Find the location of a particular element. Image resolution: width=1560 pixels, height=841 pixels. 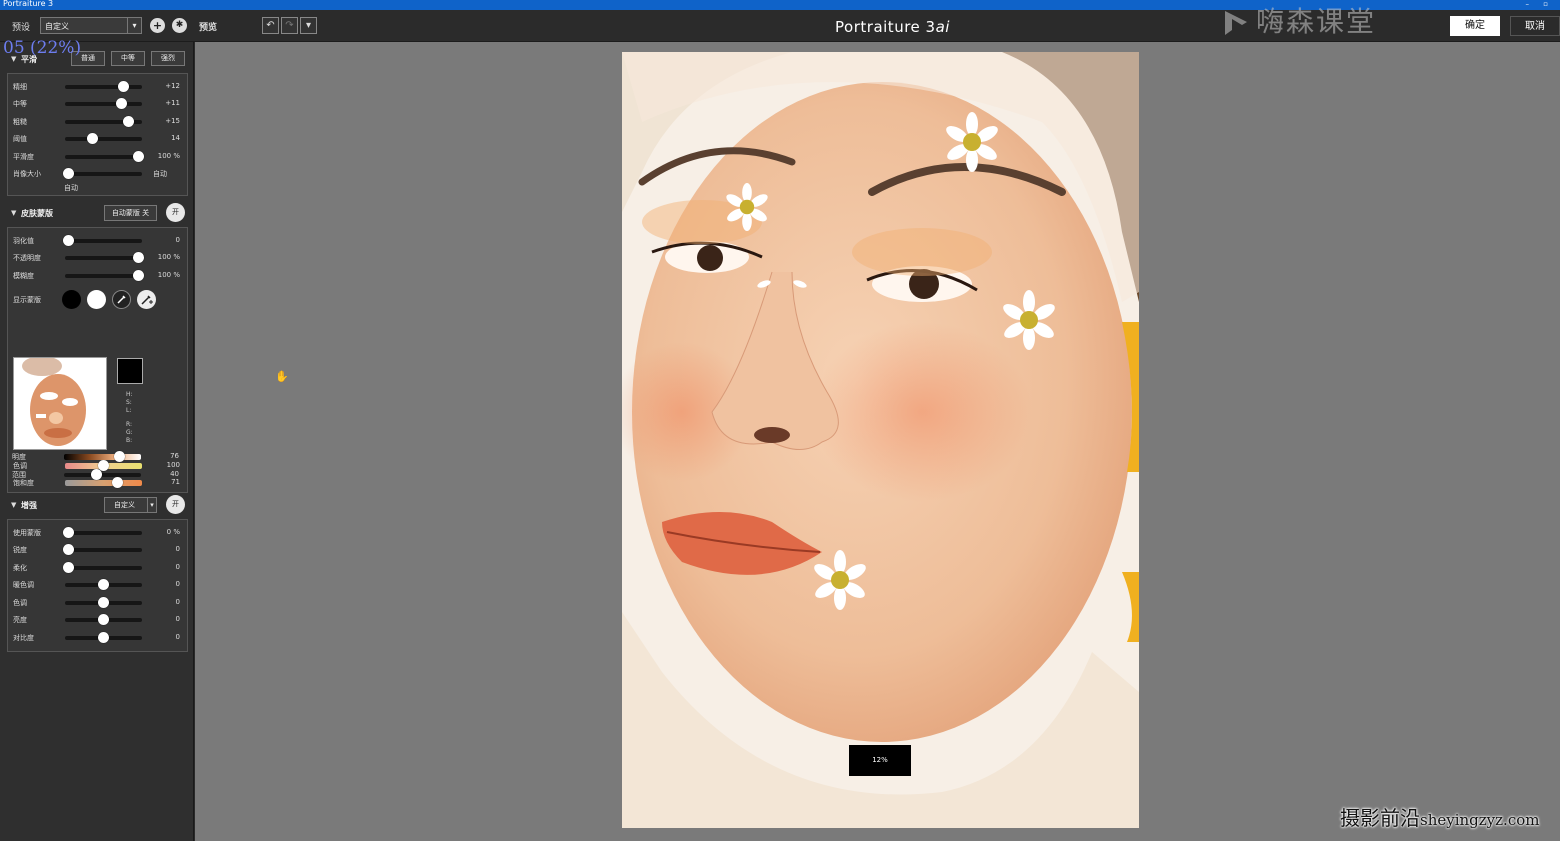

caret-down-icon: ▼ is located at coordinates (14, 213).